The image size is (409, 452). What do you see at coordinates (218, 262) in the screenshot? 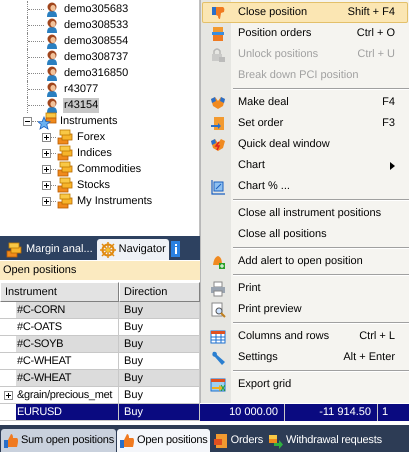
I see `bell-plus-icon` at bounding box center [218, 262].